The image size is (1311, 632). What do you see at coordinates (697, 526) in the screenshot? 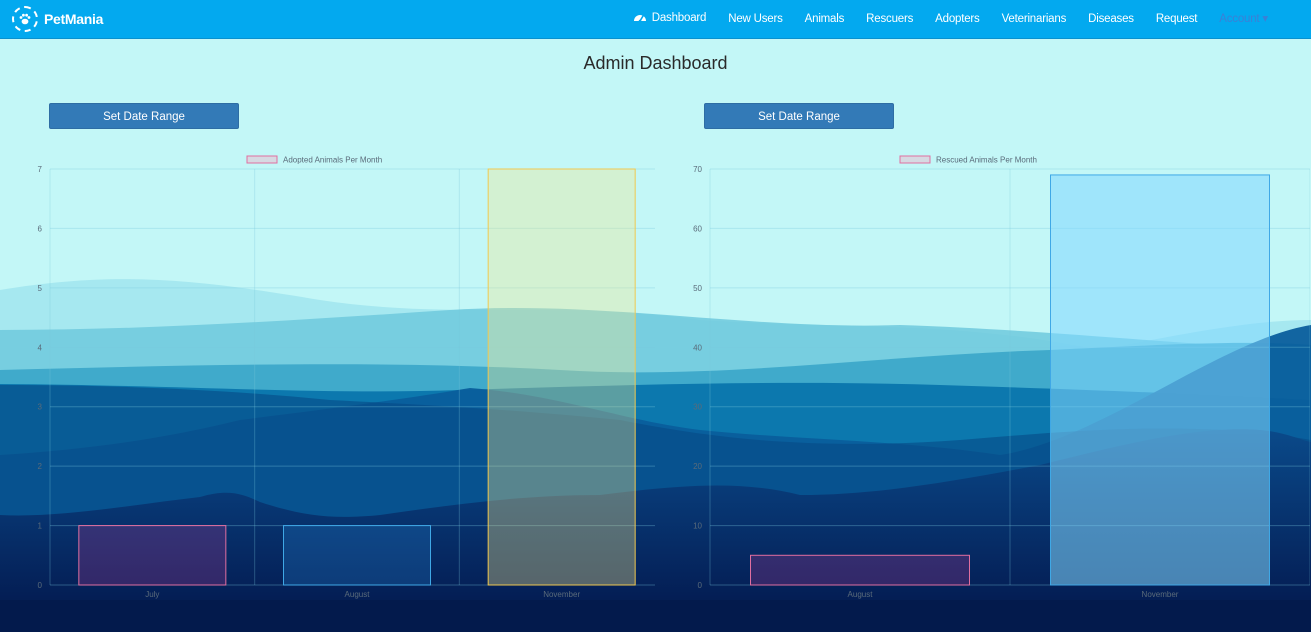
I see `y-tick-label: 10` at bounding box center [697, 526].